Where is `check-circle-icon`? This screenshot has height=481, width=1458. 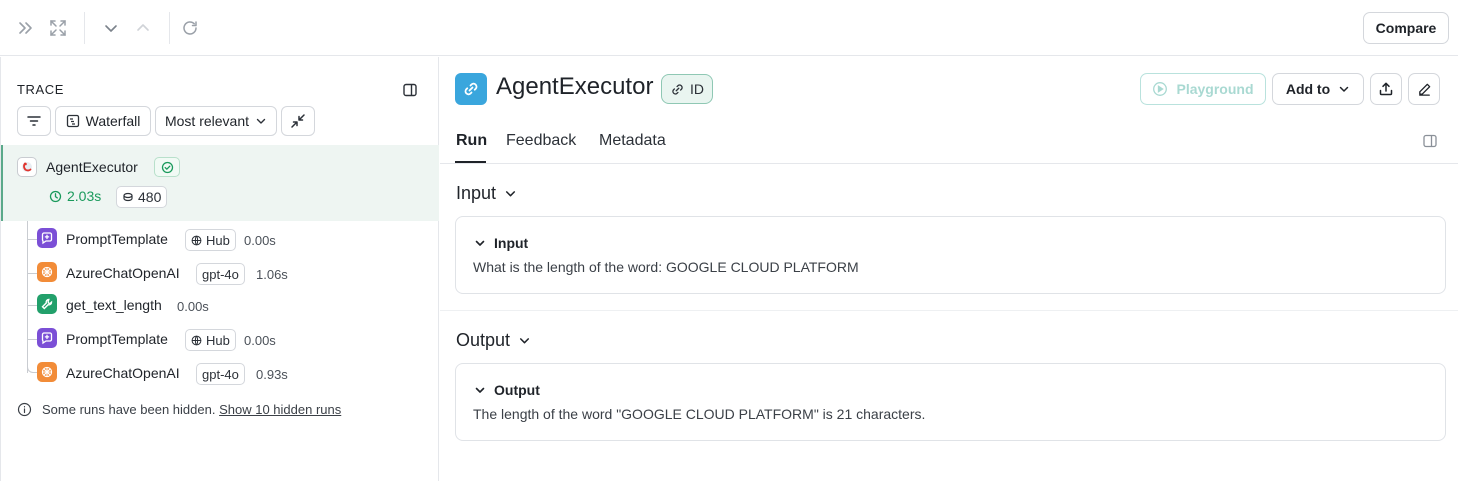
check-circle-icon is located at coordinates (167, 167).